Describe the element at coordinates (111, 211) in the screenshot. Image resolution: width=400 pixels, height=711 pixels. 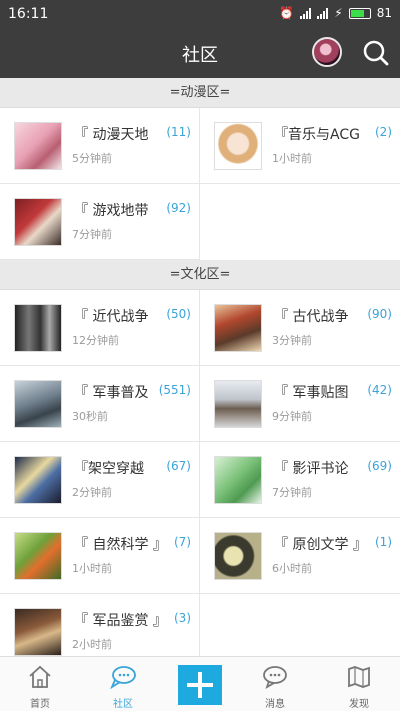
I see `forum-name: 『 游戏地带` at that location.